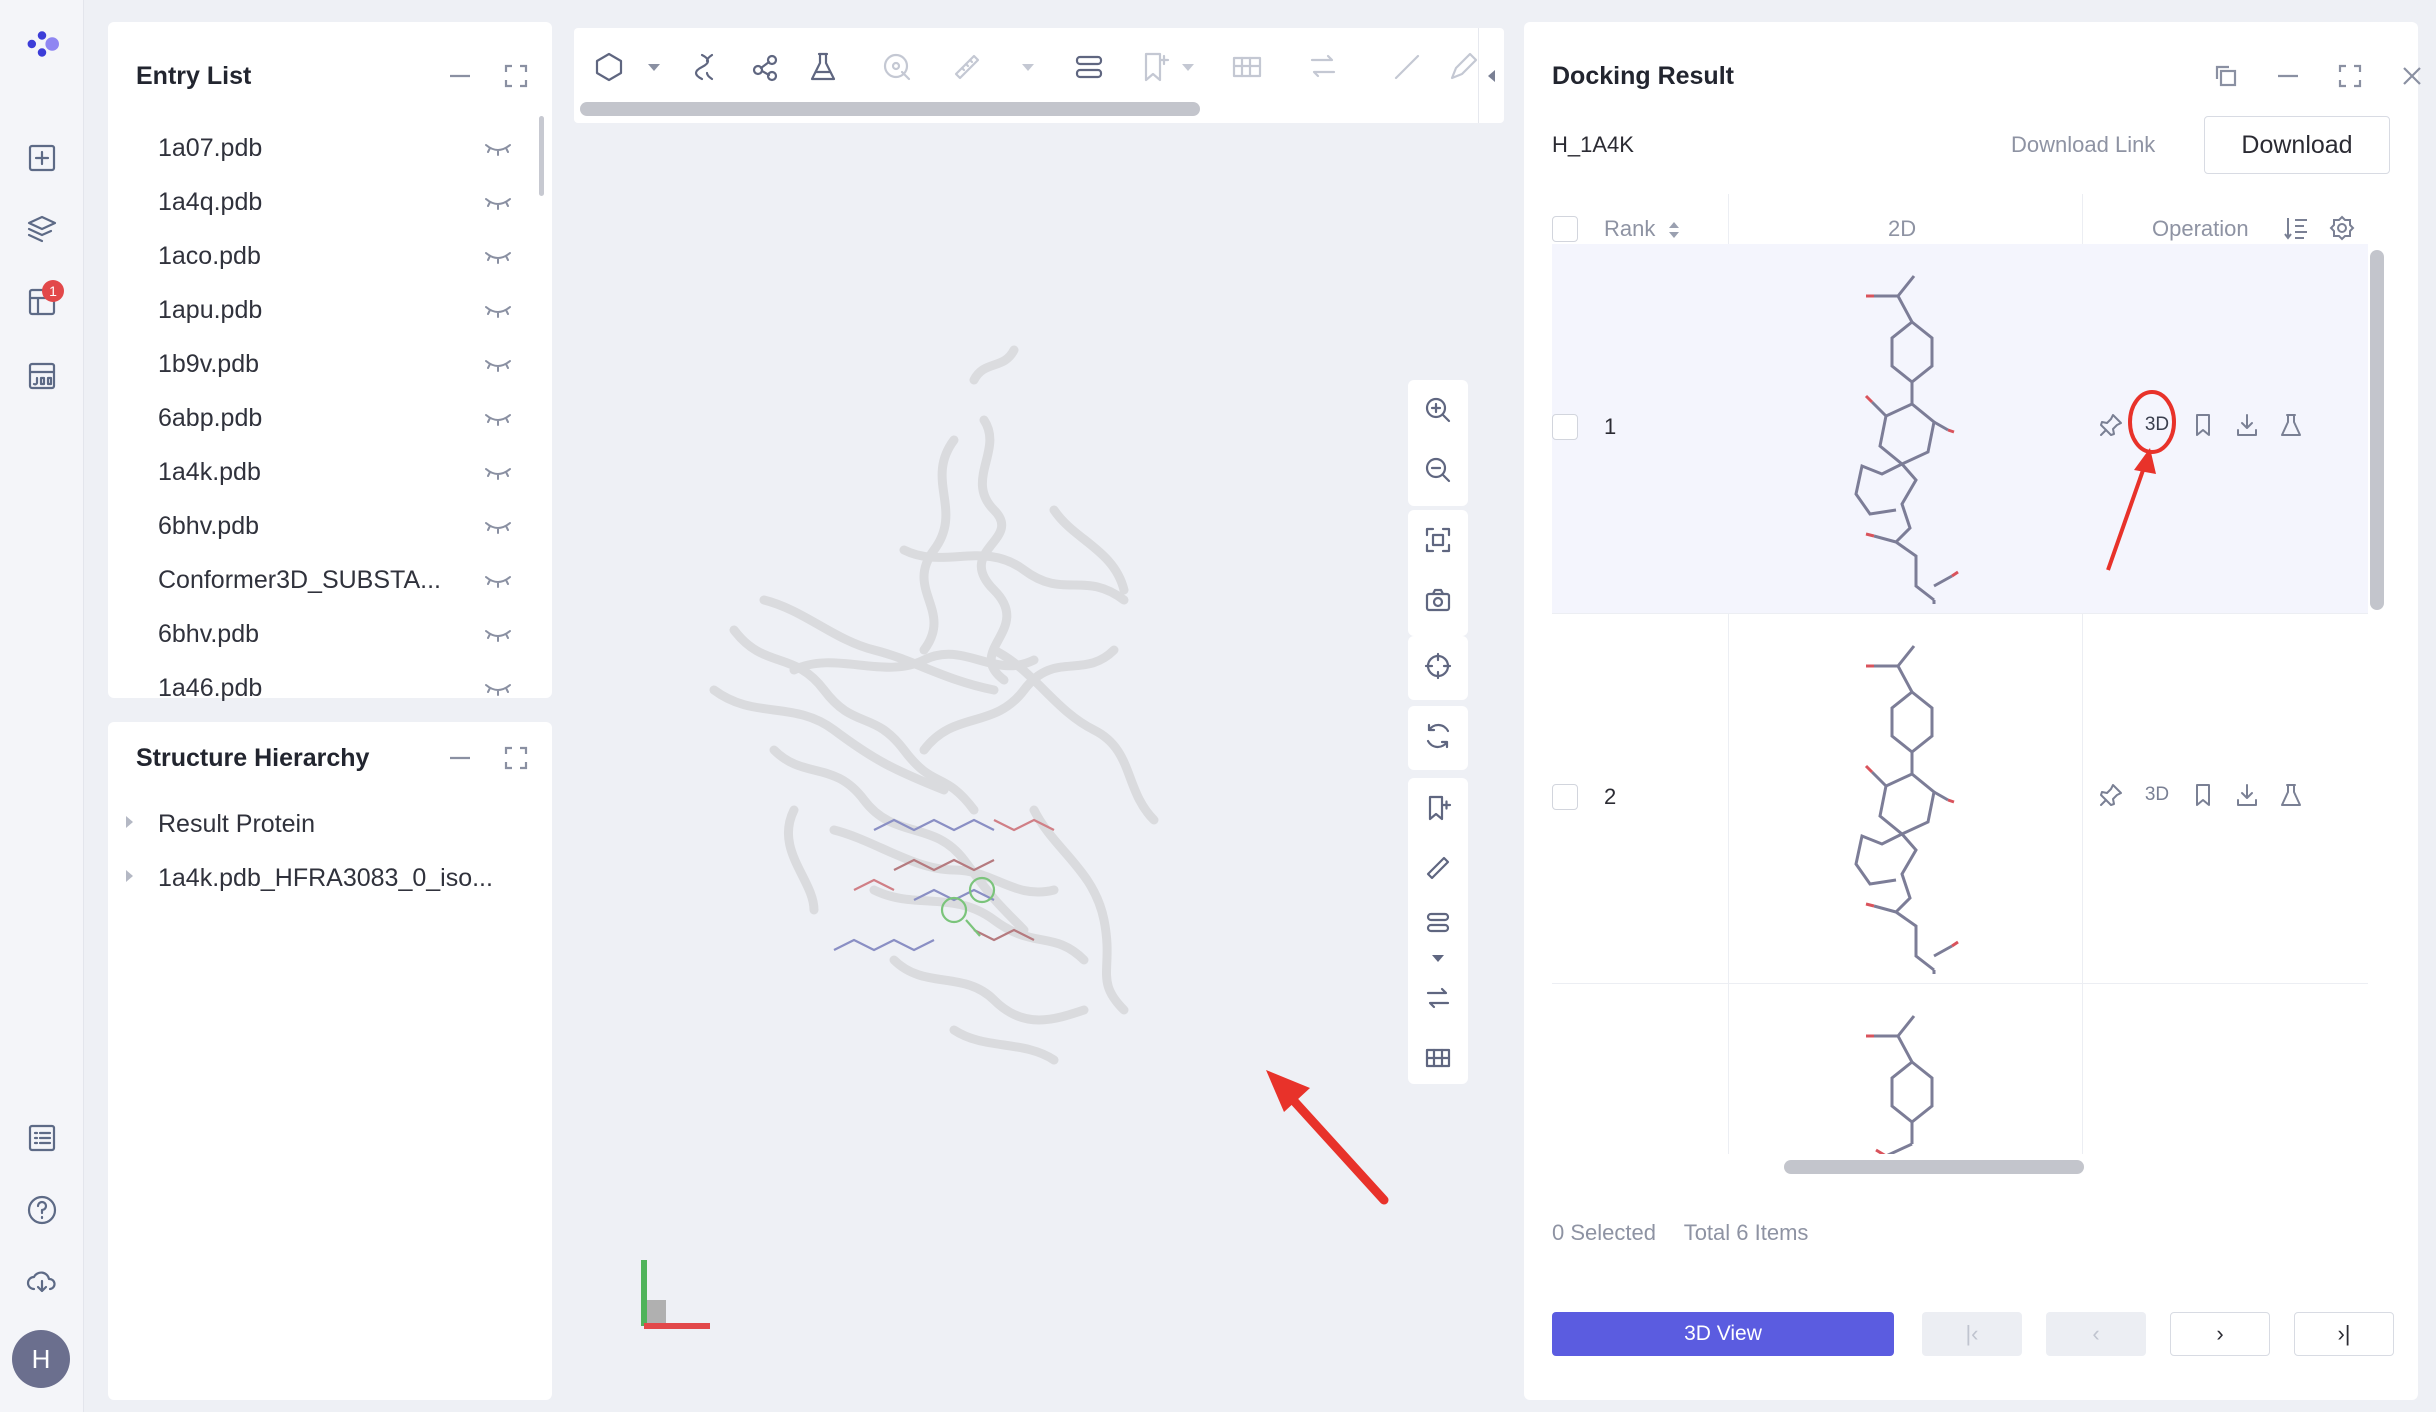 The height and width of the screenshot is (1412, 2436). What do you see at coordinates (2083, 145) in the screenshot?
I see `download-link: Download Link` at bounding box center [2083, 145].